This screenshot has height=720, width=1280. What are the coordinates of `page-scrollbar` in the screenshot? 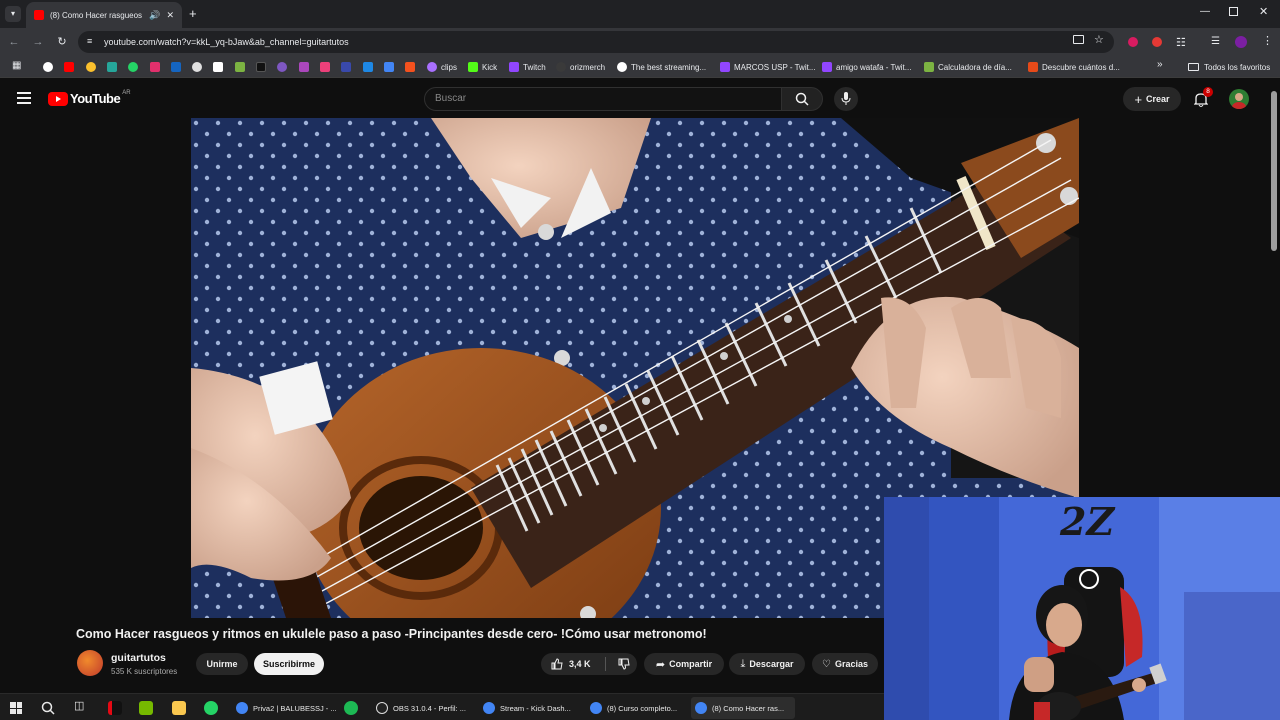 It's located at (1274, 171).